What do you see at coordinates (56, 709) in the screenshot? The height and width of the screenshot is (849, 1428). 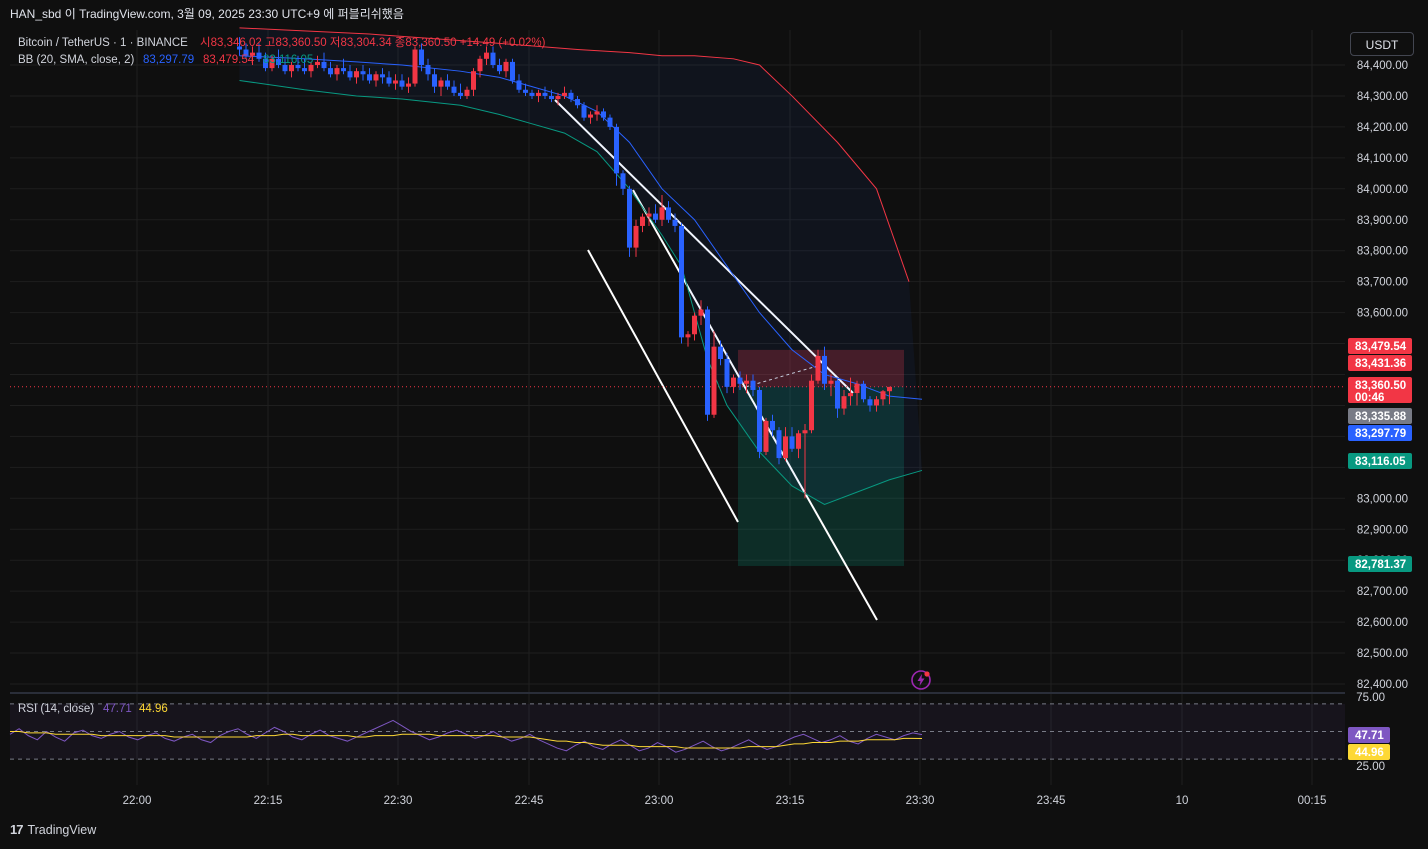 I see `rsi-label: RSI (14, close)` at bounding box center [56, 709].